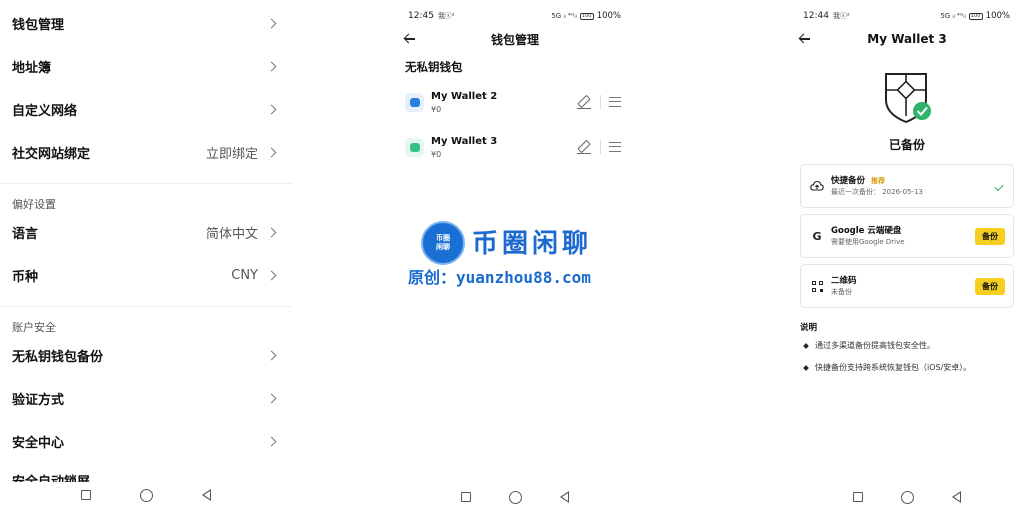 The width and height of the screenshot is (1024, 512). Describe the element at coordinates (841, 291) in the screenshot. I see `card-subtitle: 未备份` at that location.